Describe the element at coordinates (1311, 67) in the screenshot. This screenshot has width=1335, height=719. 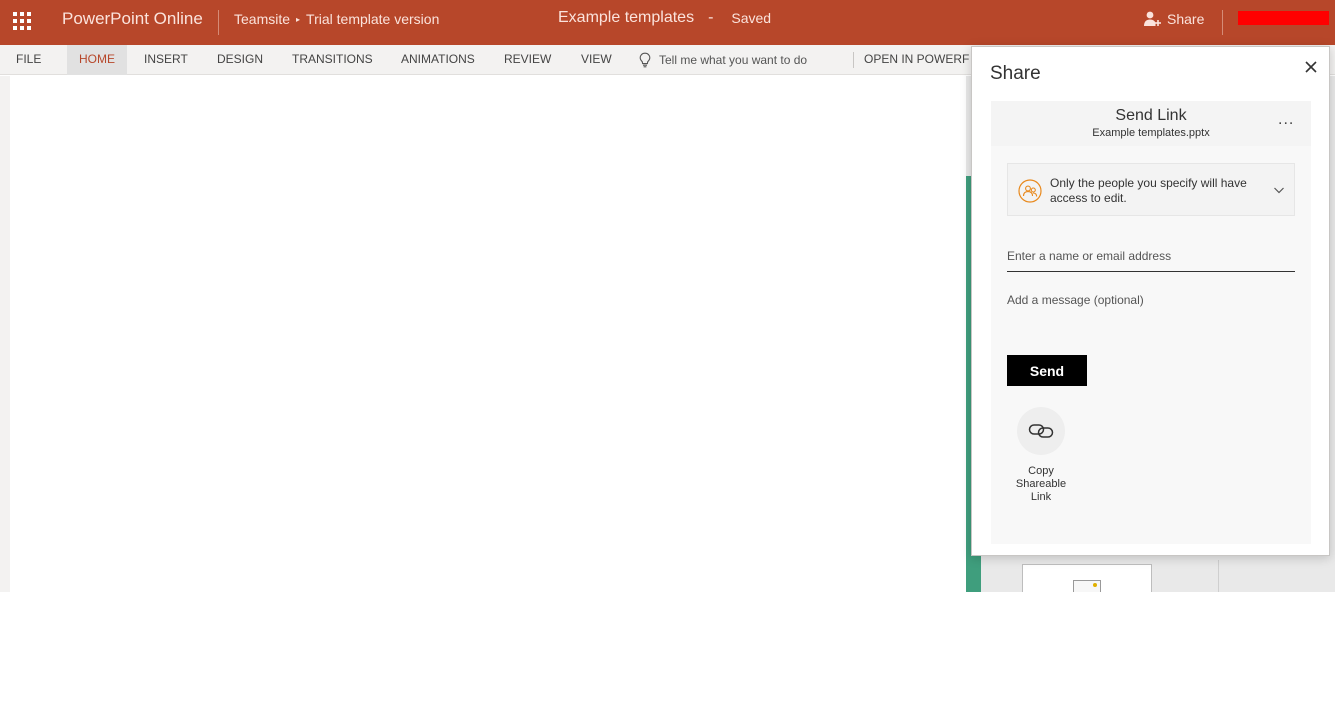
I see `close-icon` at that location.